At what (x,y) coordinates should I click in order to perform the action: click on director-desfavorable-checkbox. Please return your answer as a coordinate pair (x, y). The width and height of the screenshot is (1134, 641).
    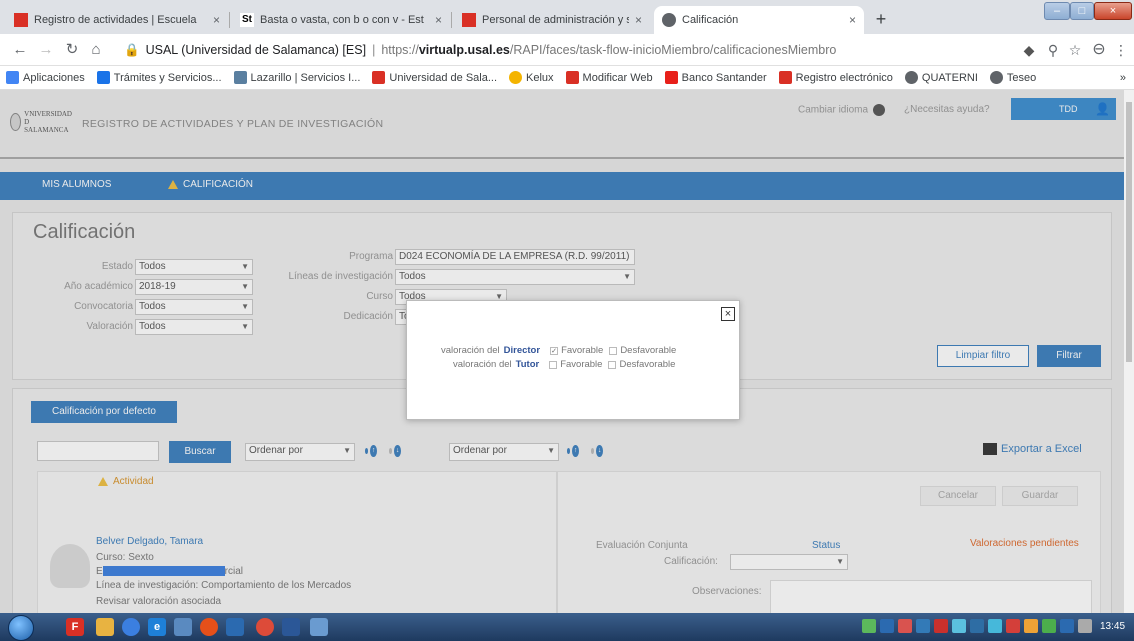
    Looking at the image, I should click on (613, 350).